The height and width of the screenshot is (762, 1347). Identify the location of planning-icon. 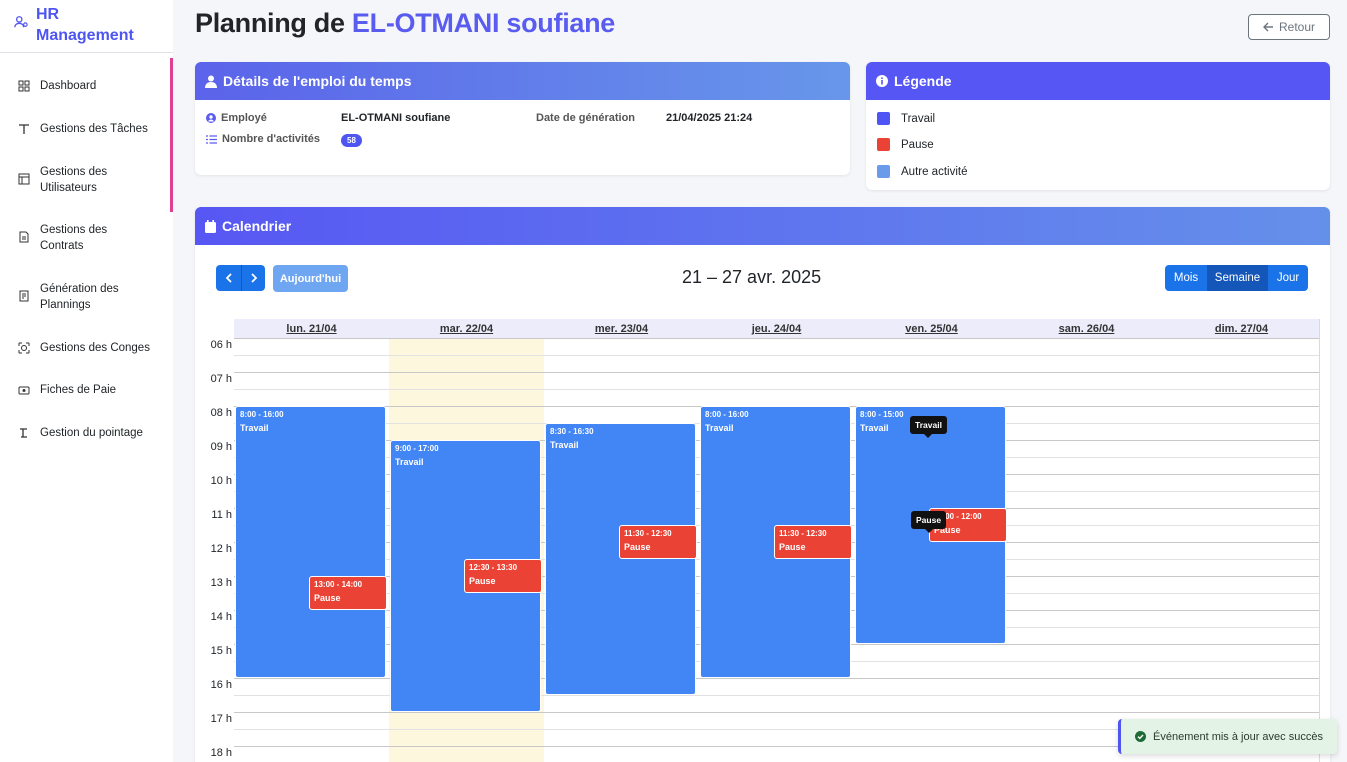
(24, 296).